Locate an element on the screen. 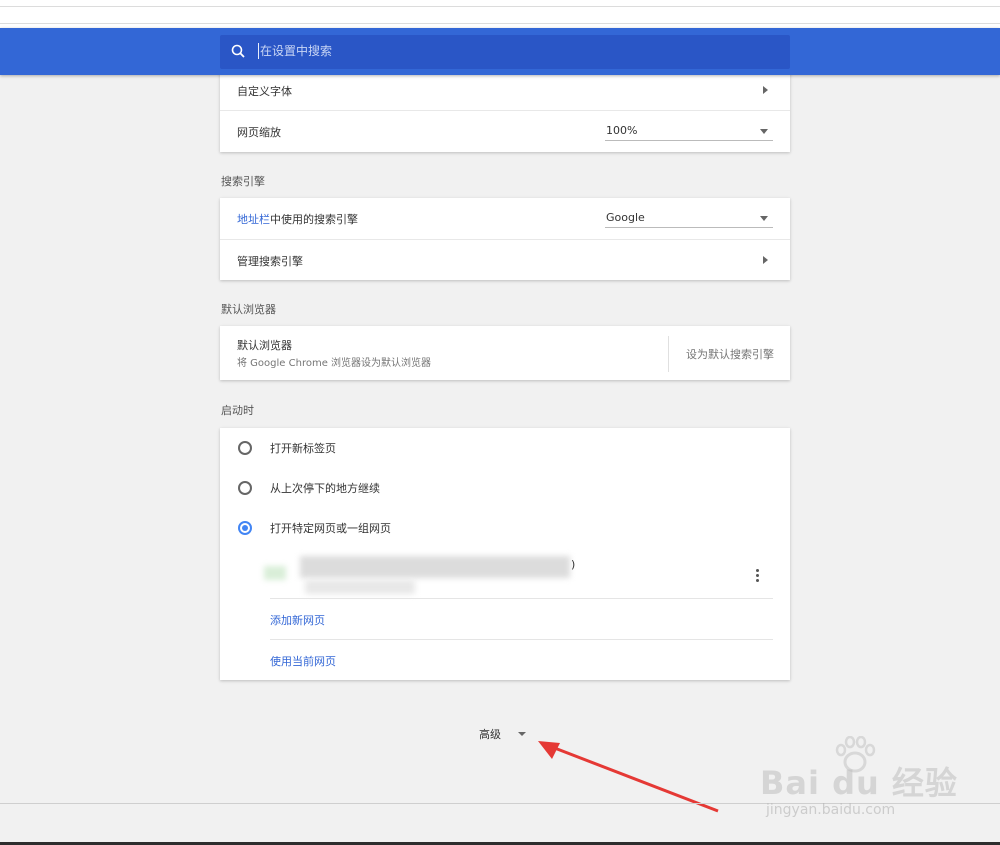 The width and height of the screenshot is (1000, 845). manage-search-engines-label: 管理搜索引擎 is located at coordinates (270, 261).